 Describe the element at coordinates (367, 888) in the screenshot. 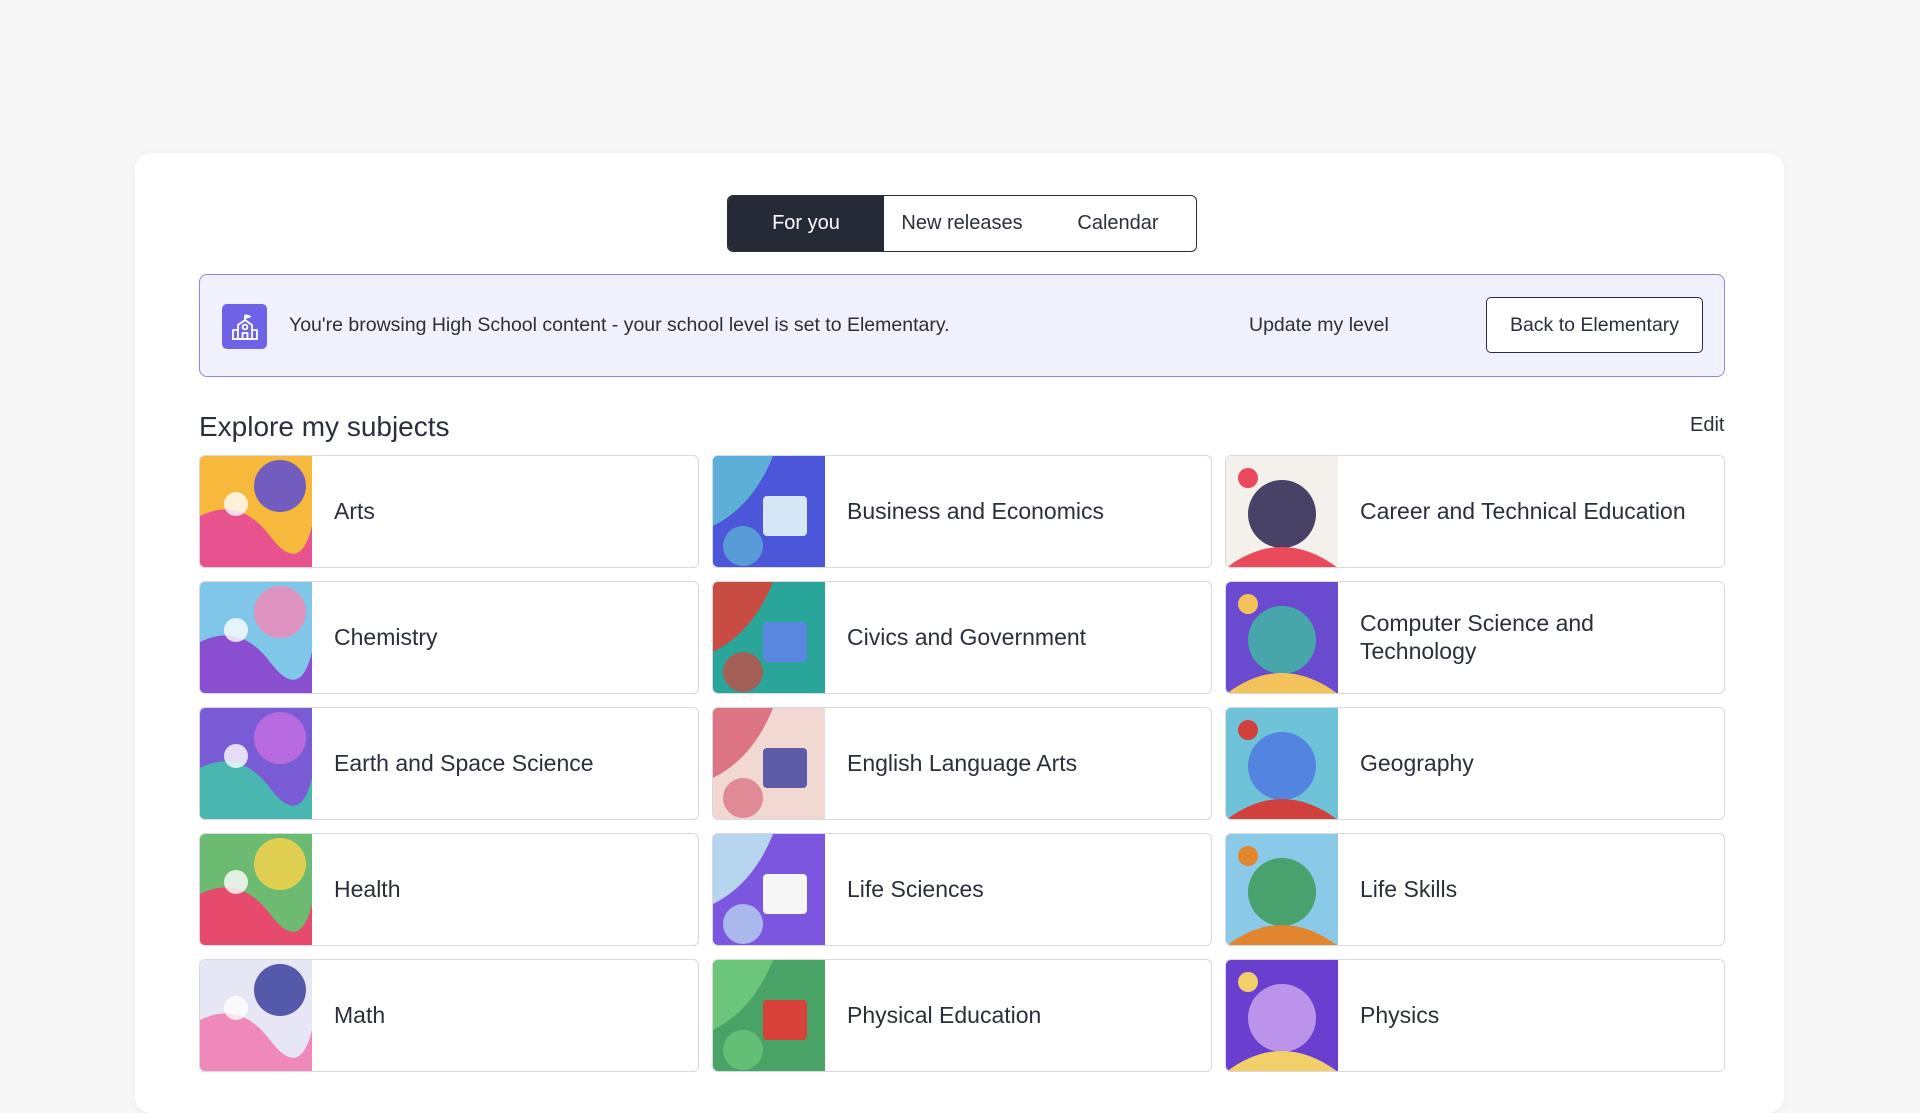

I see `subject-label: Health` at that location.